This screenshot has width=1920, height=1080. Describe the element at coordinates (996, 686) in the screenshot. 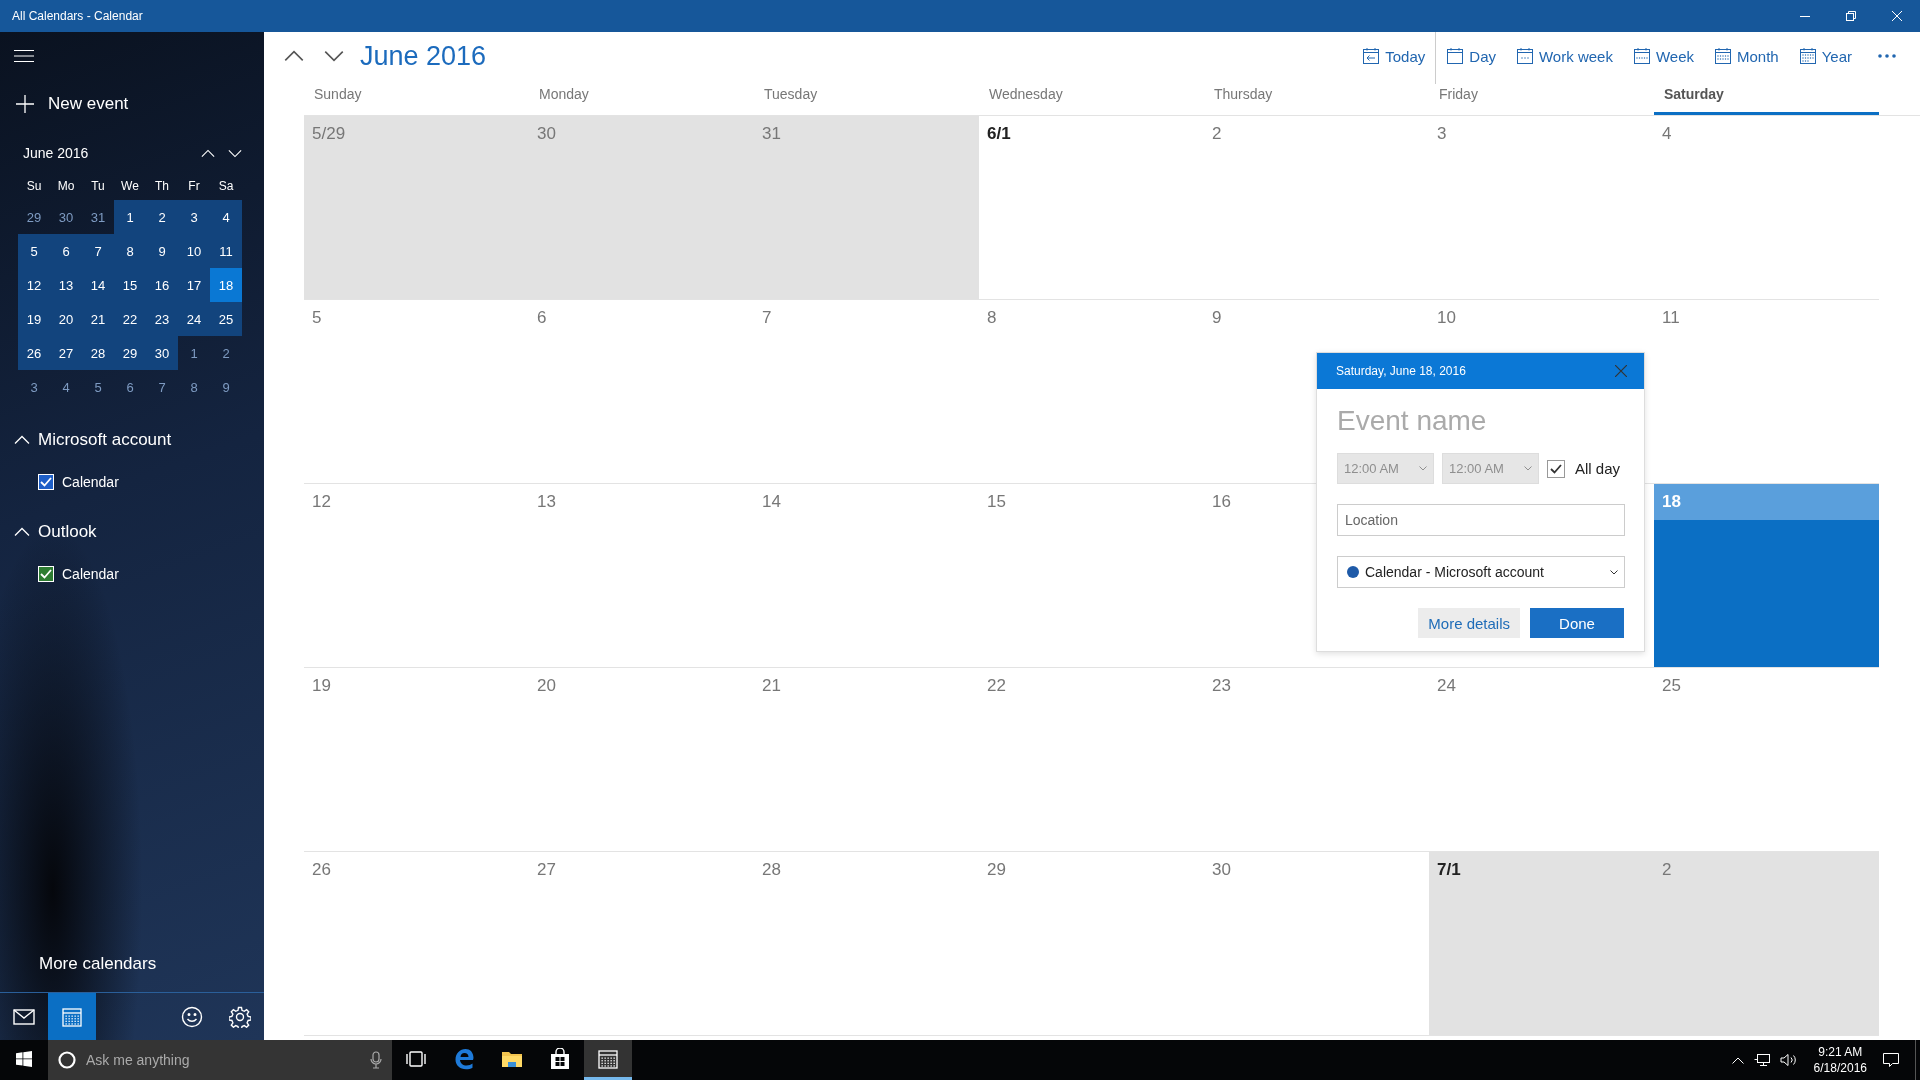

I see `day-number: 22` at that location.